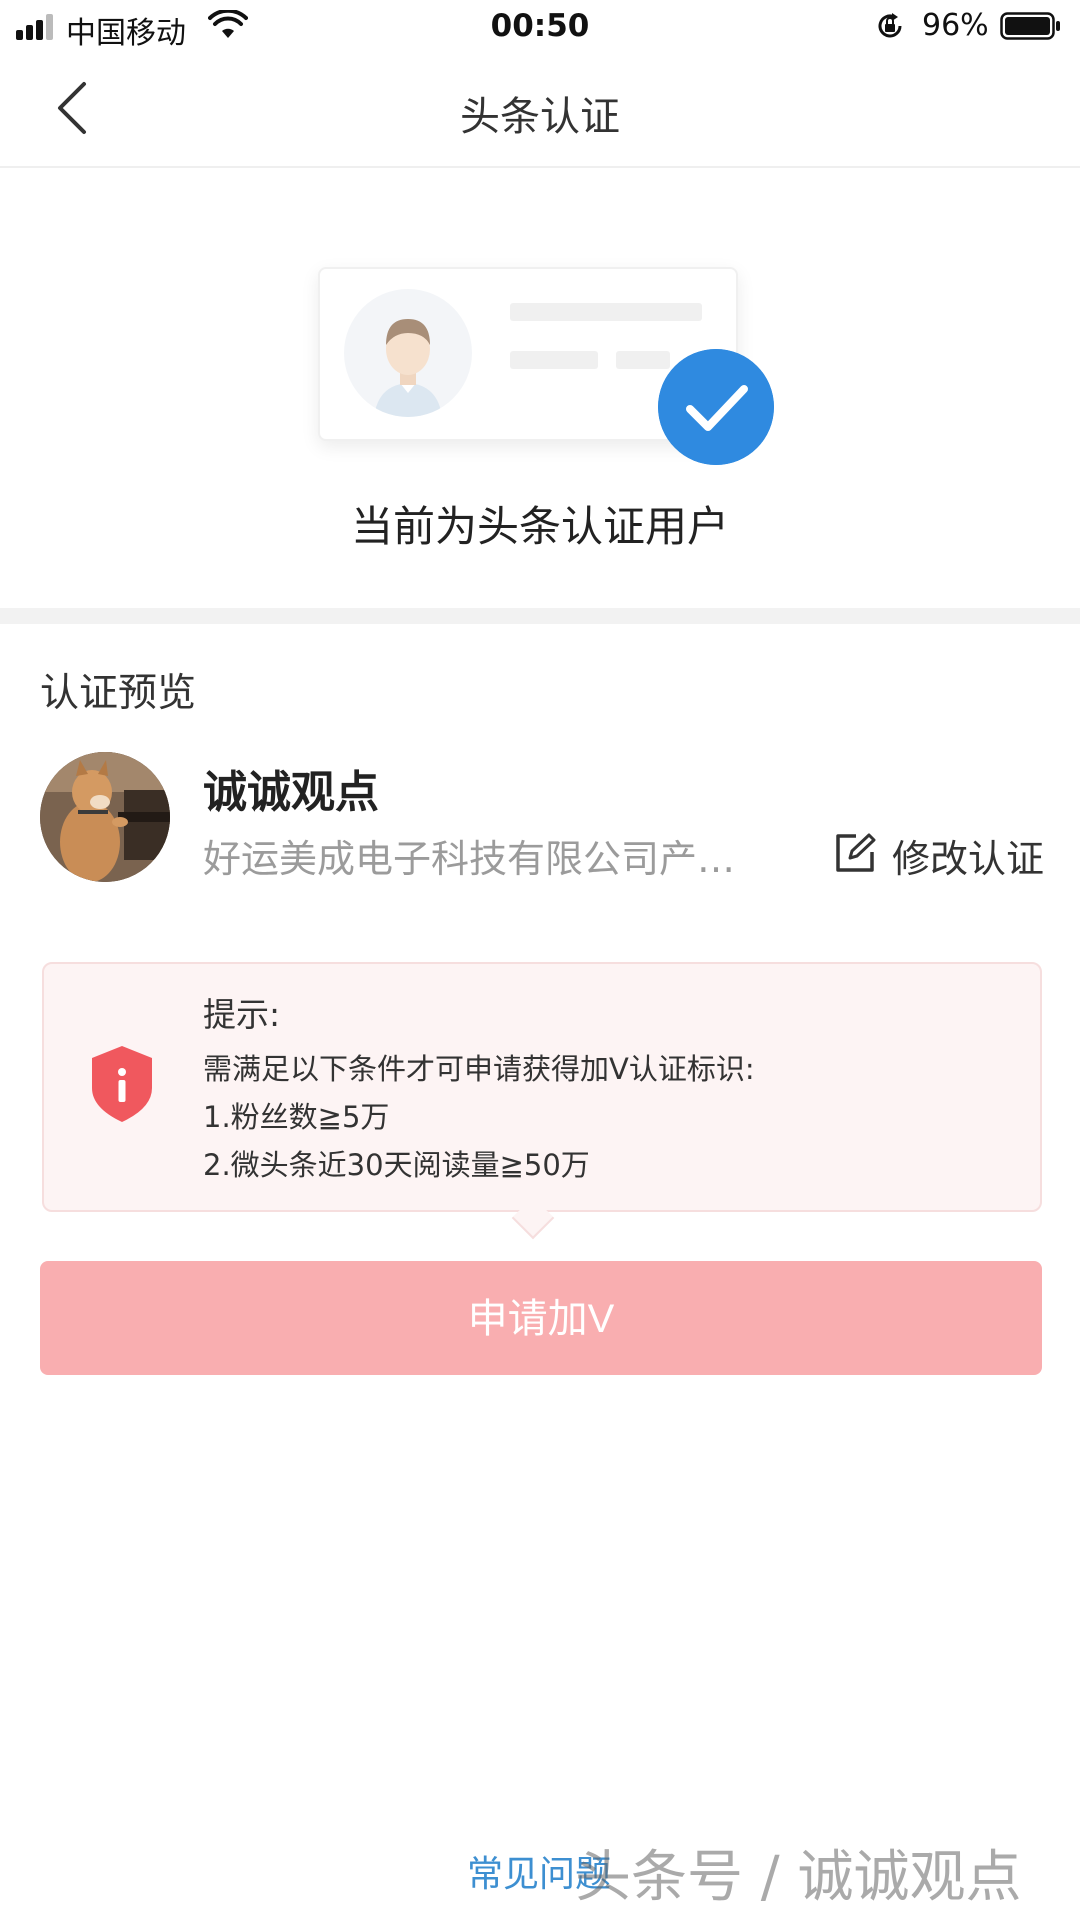  Describe the element at coordinates (408, 353) in the screenshot. I see `person-avatar-icon` at that location.